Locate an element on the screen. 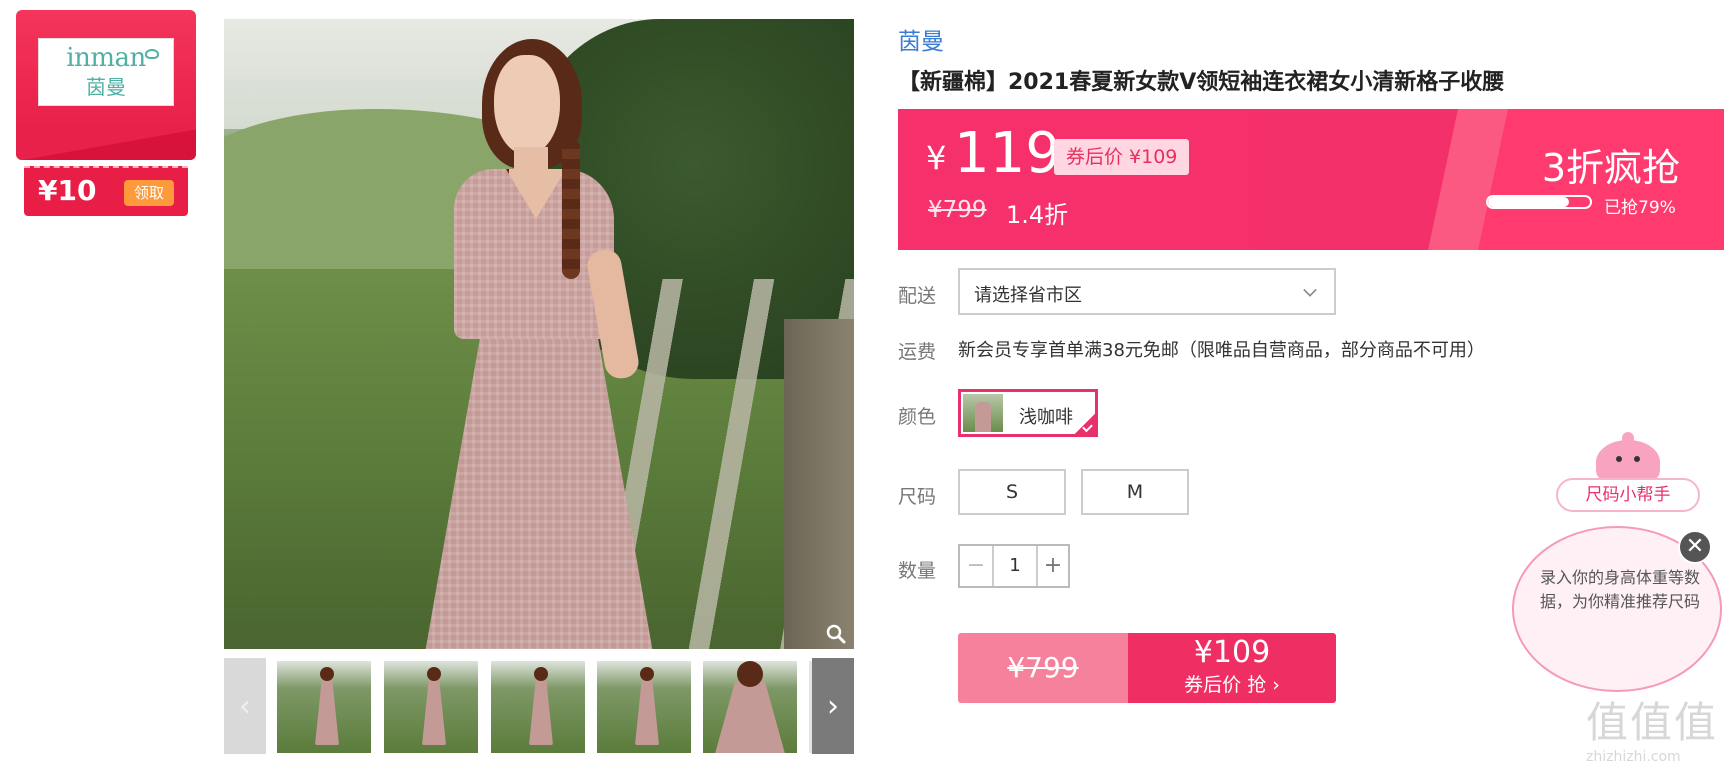 This screenshot has width=1734, height=781. sold-progress-bar is located at coordinates (1539, 202).